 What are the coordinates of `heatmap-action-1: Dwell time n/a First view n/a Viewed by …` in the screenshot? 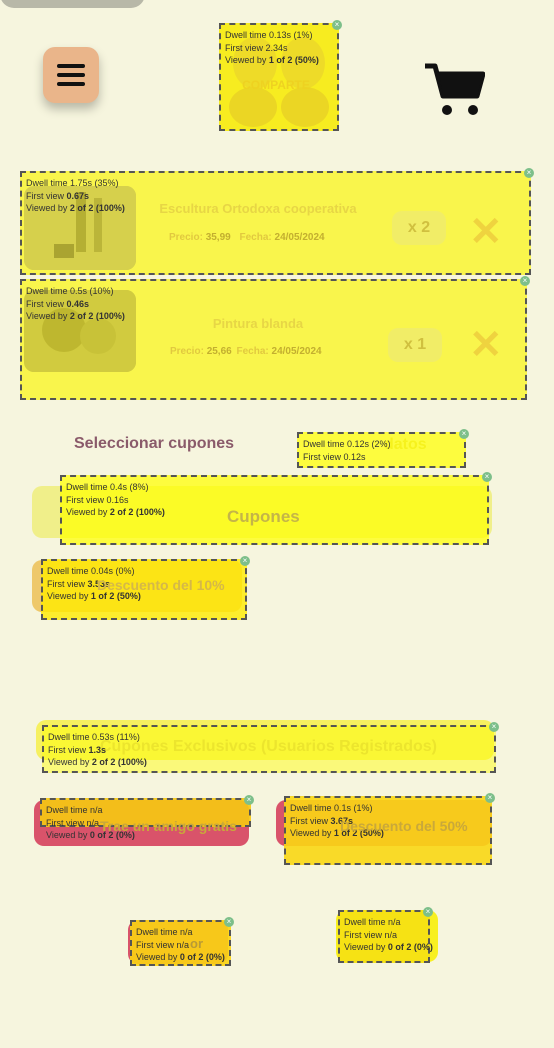 It's located at (182, 941).